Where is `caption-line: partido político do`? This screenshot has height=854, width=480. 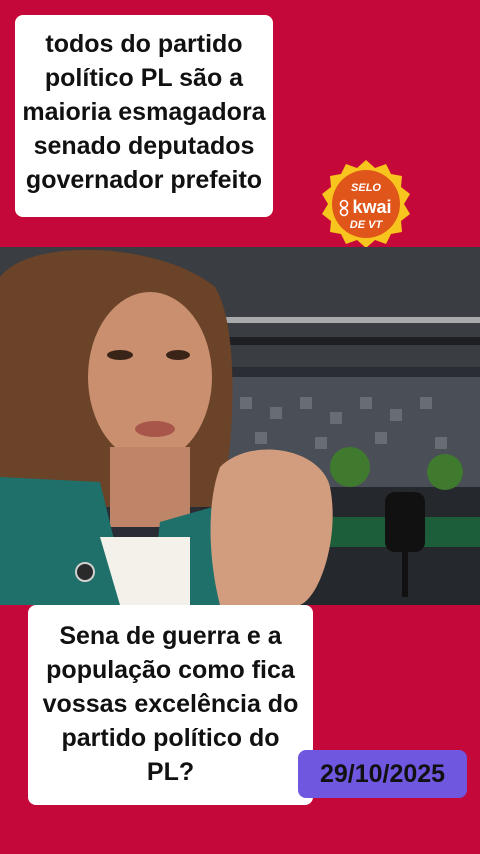
caption-line: partido político do is located at coordinates (170, 738).